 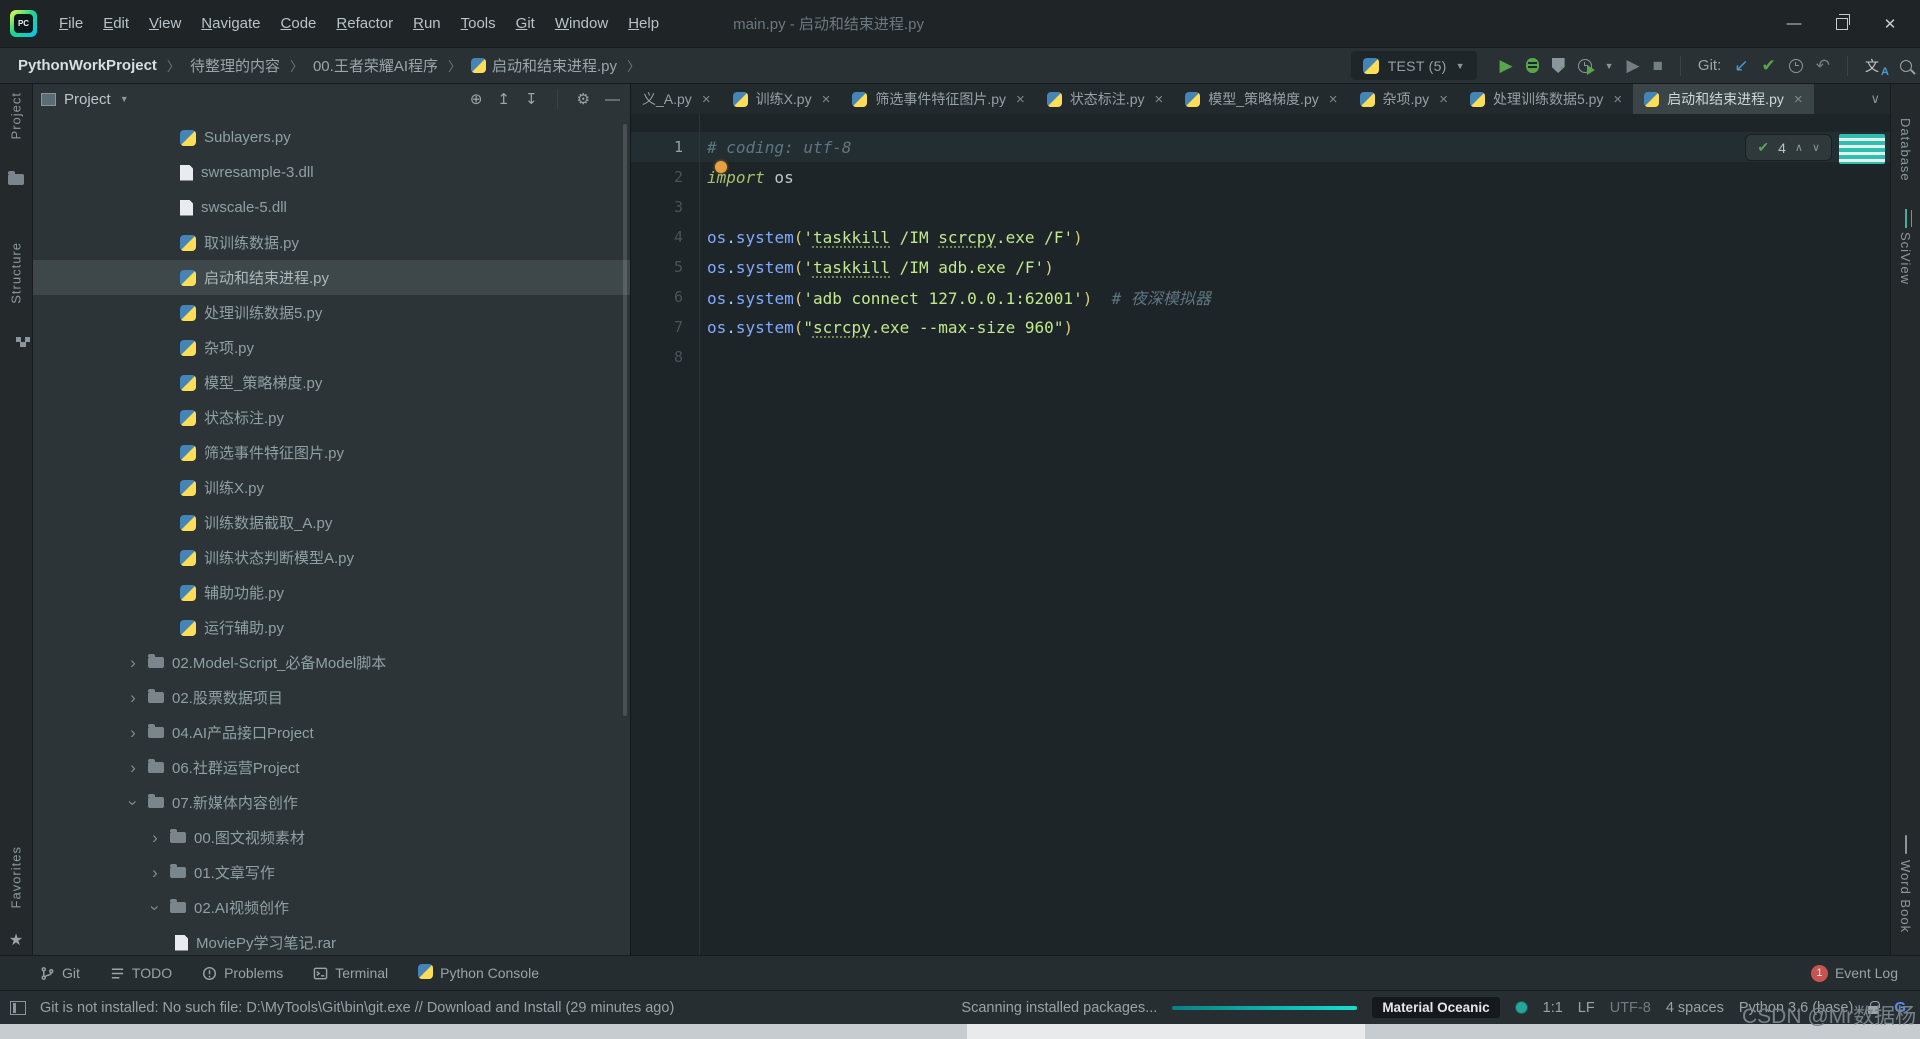 What do you see at coordinates (299, 23) in the screenshot?
I see `menu-item-code: Code` at bounding box center [299, 23].